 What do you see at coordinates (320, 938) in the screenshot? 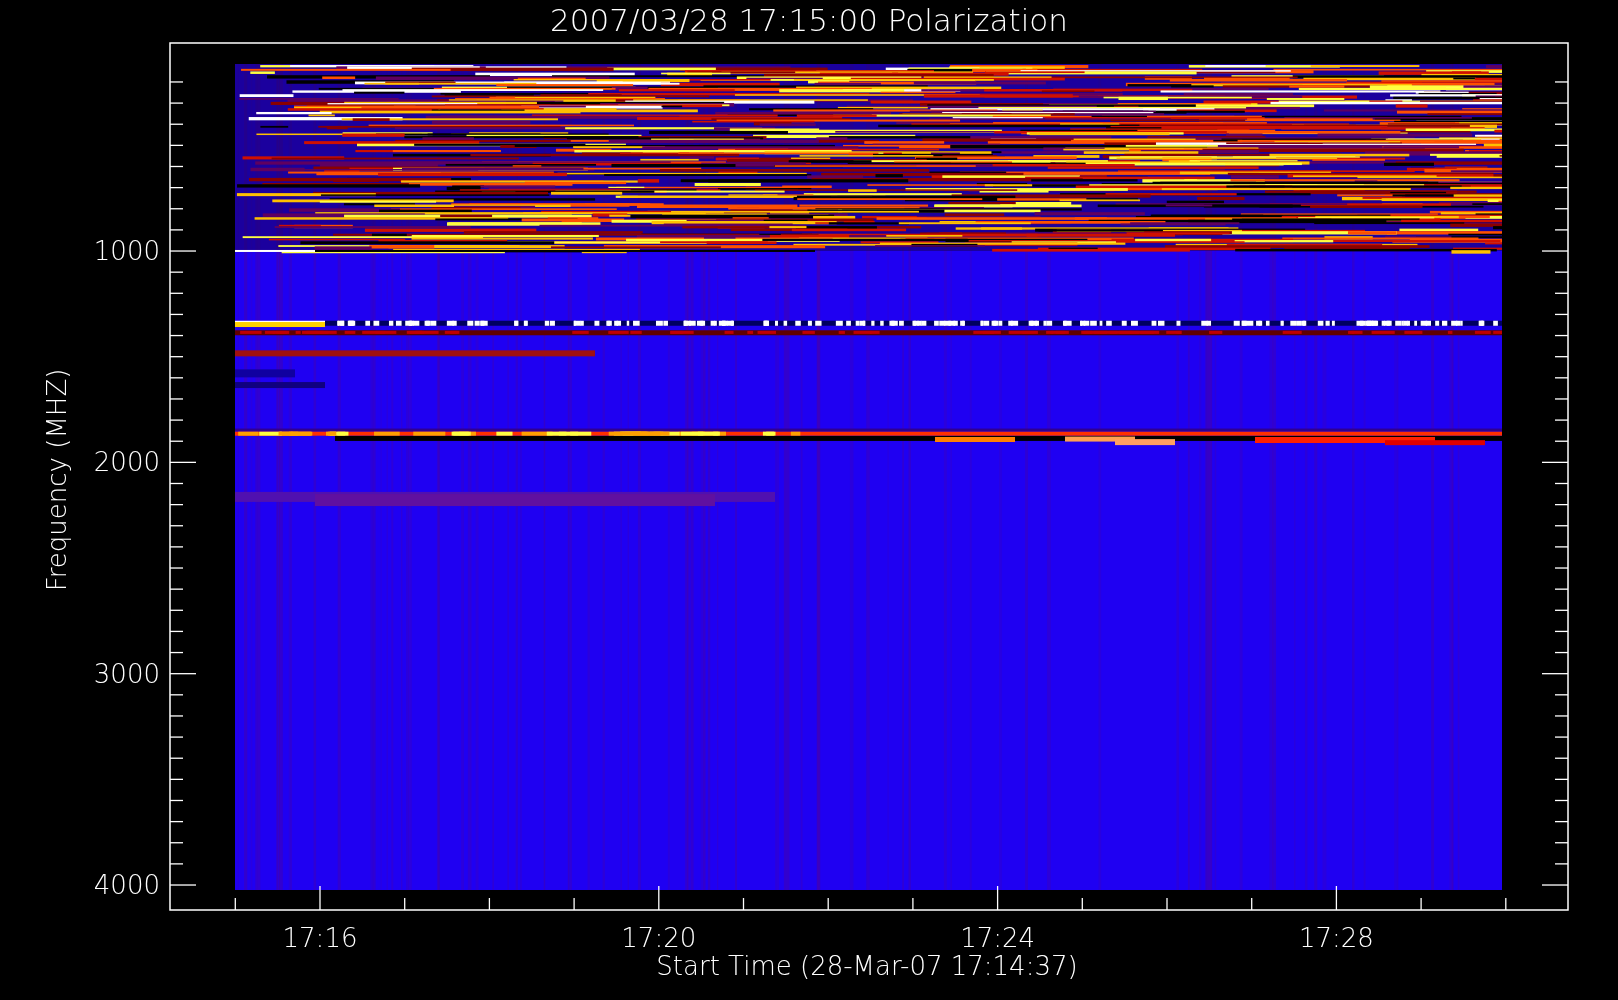
I see `x-tick-label: 17:16` at bounding box center [320, 938].